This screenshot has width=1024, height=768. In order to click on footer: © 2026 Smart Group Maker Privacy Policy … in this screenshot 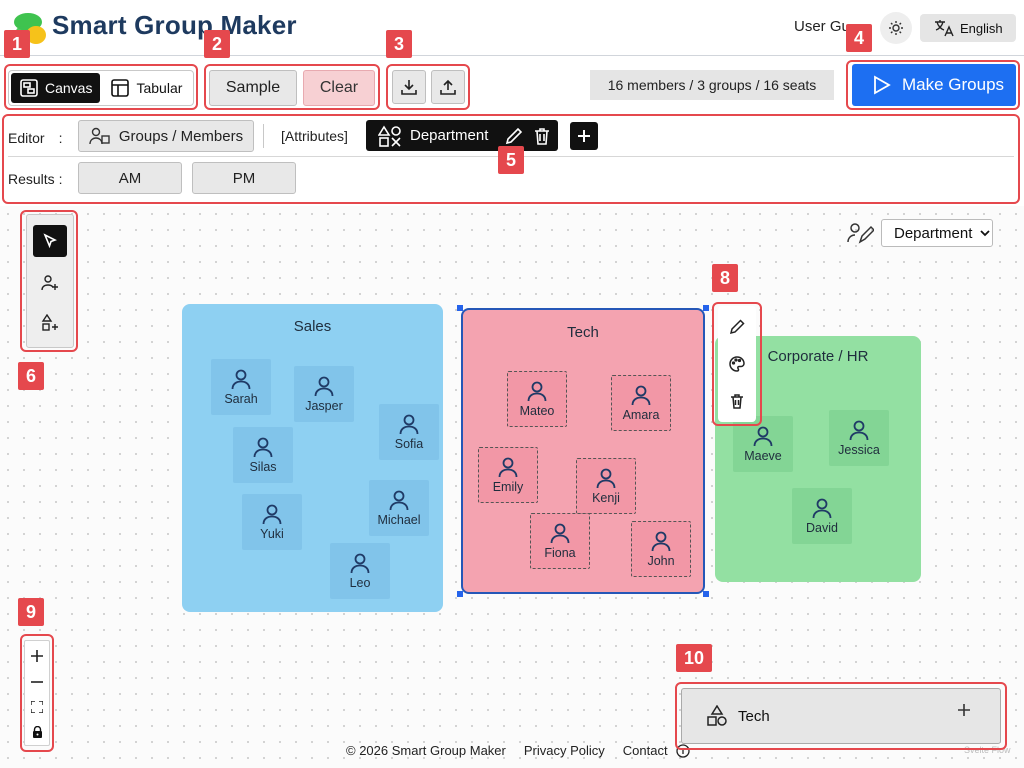, I will do `click(518, 750)`.